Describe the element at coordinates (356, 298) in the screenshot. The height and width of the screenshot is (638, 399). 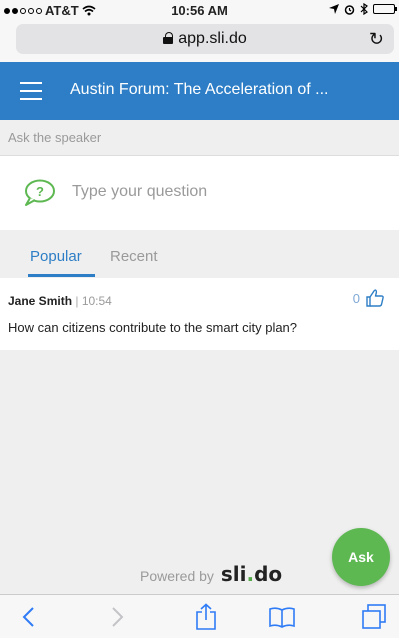
I see `like-count: 0` at that location.